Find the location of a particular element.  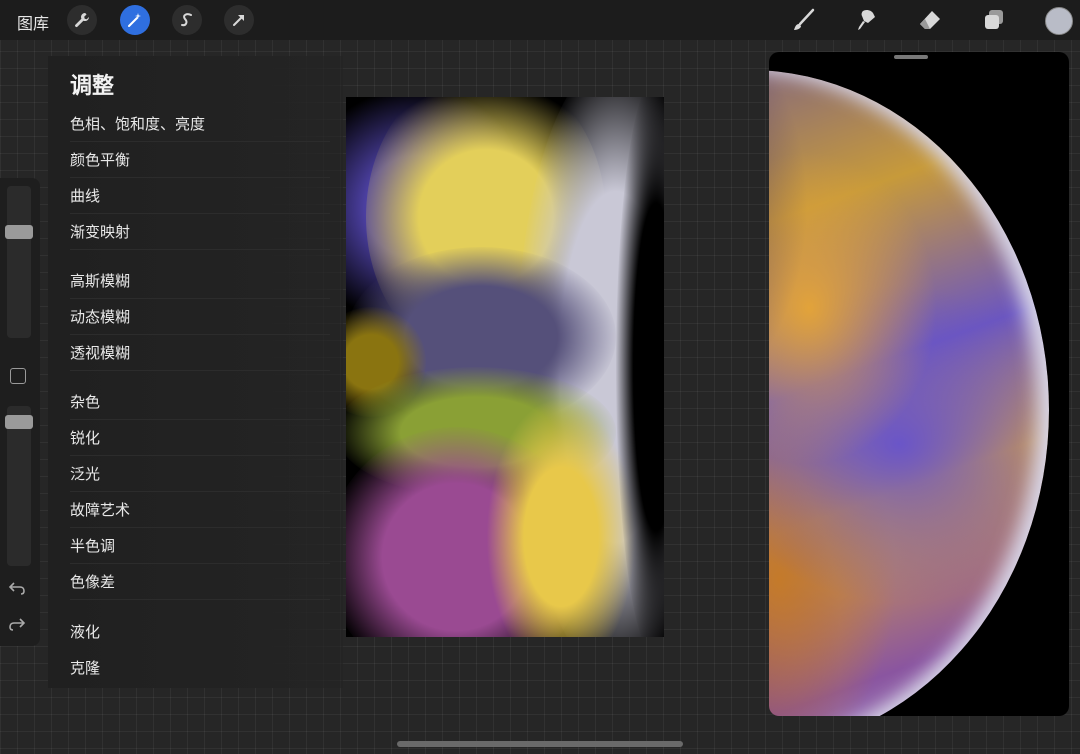

menu-item-liquify: 液化 is located at coordinates (200, 632).